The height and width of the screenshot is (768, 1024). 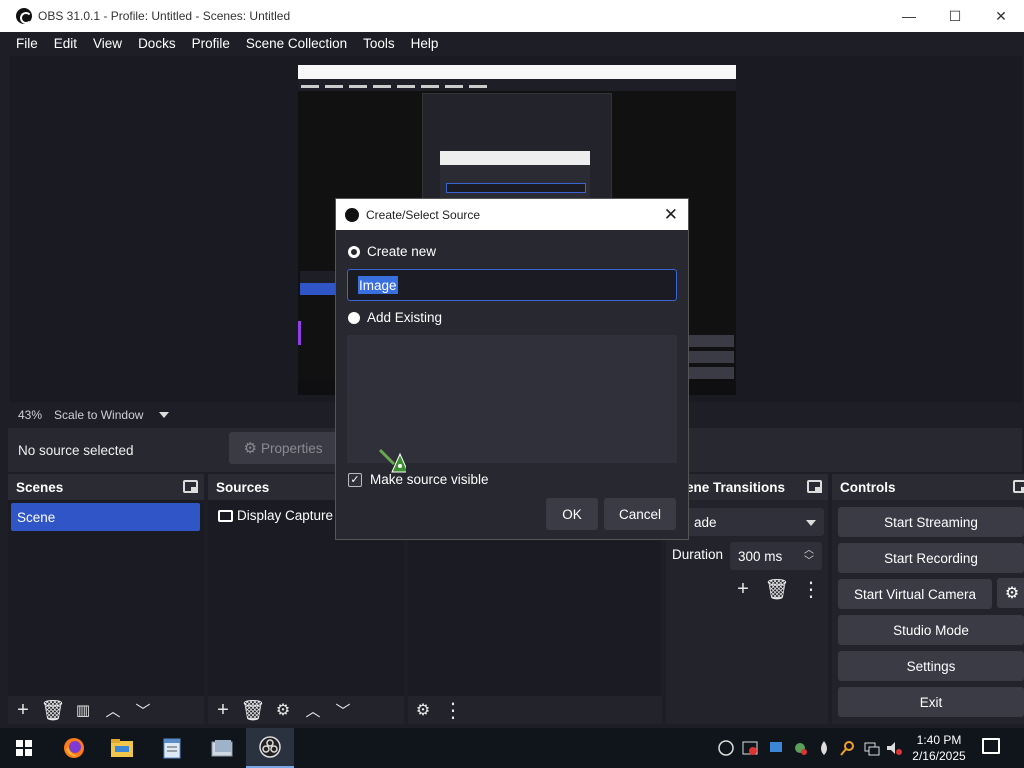 What do you see at coordinates (931, 558) in the screenshot?
I see `start-recording-button: Start Recording` at bounding box center [931, 558].